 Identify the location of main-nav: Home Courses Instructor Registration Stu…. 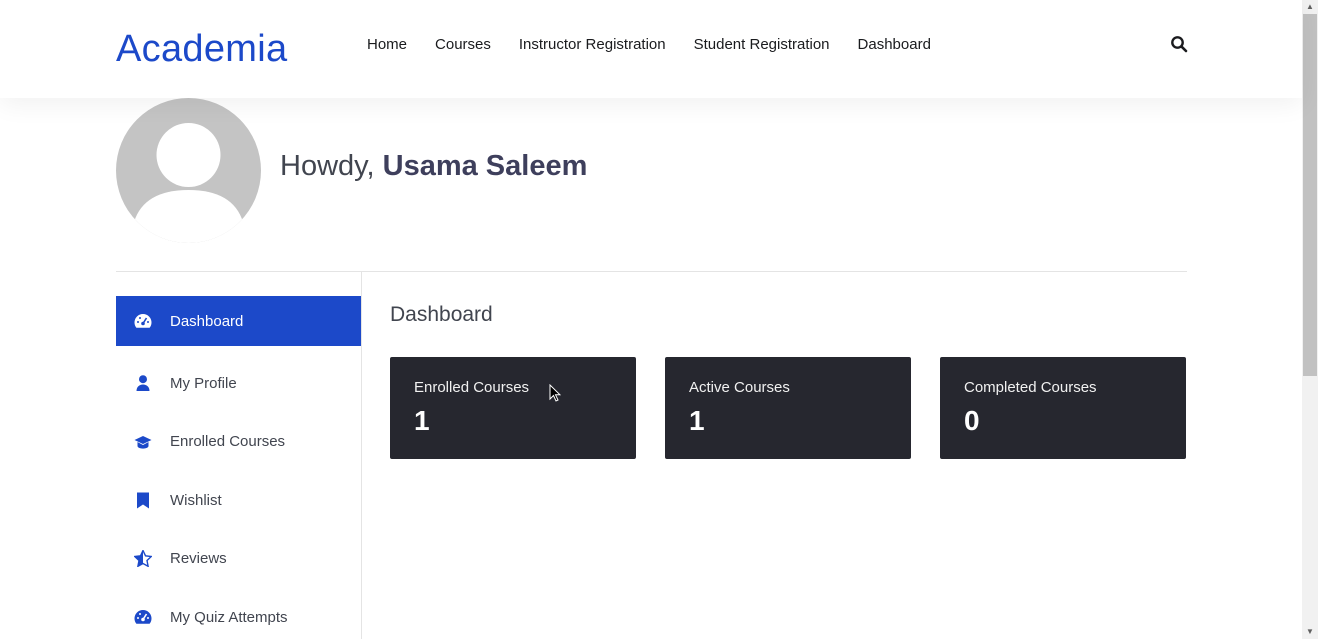
(663, 45).